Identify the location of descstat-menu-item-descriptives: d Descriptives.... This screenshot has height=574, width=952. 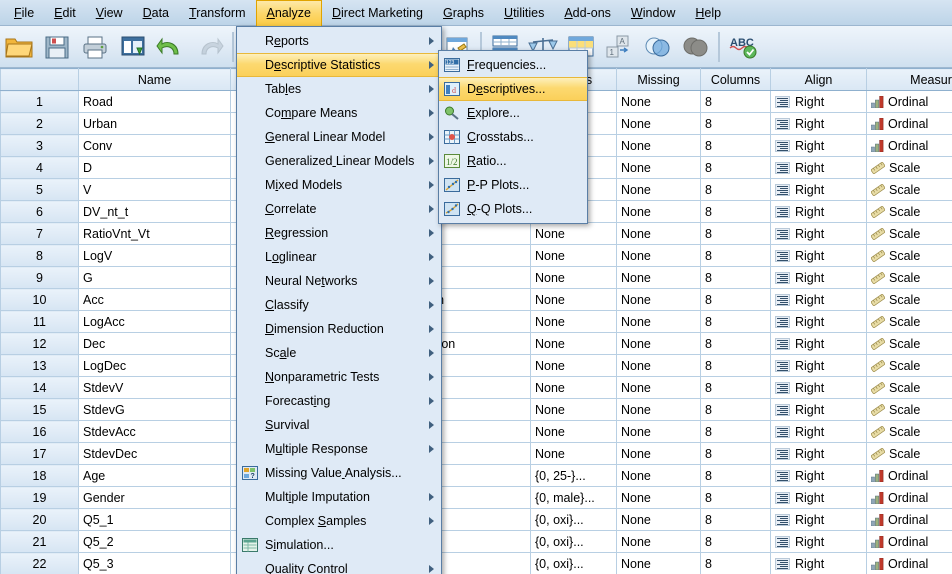
(513, 89).